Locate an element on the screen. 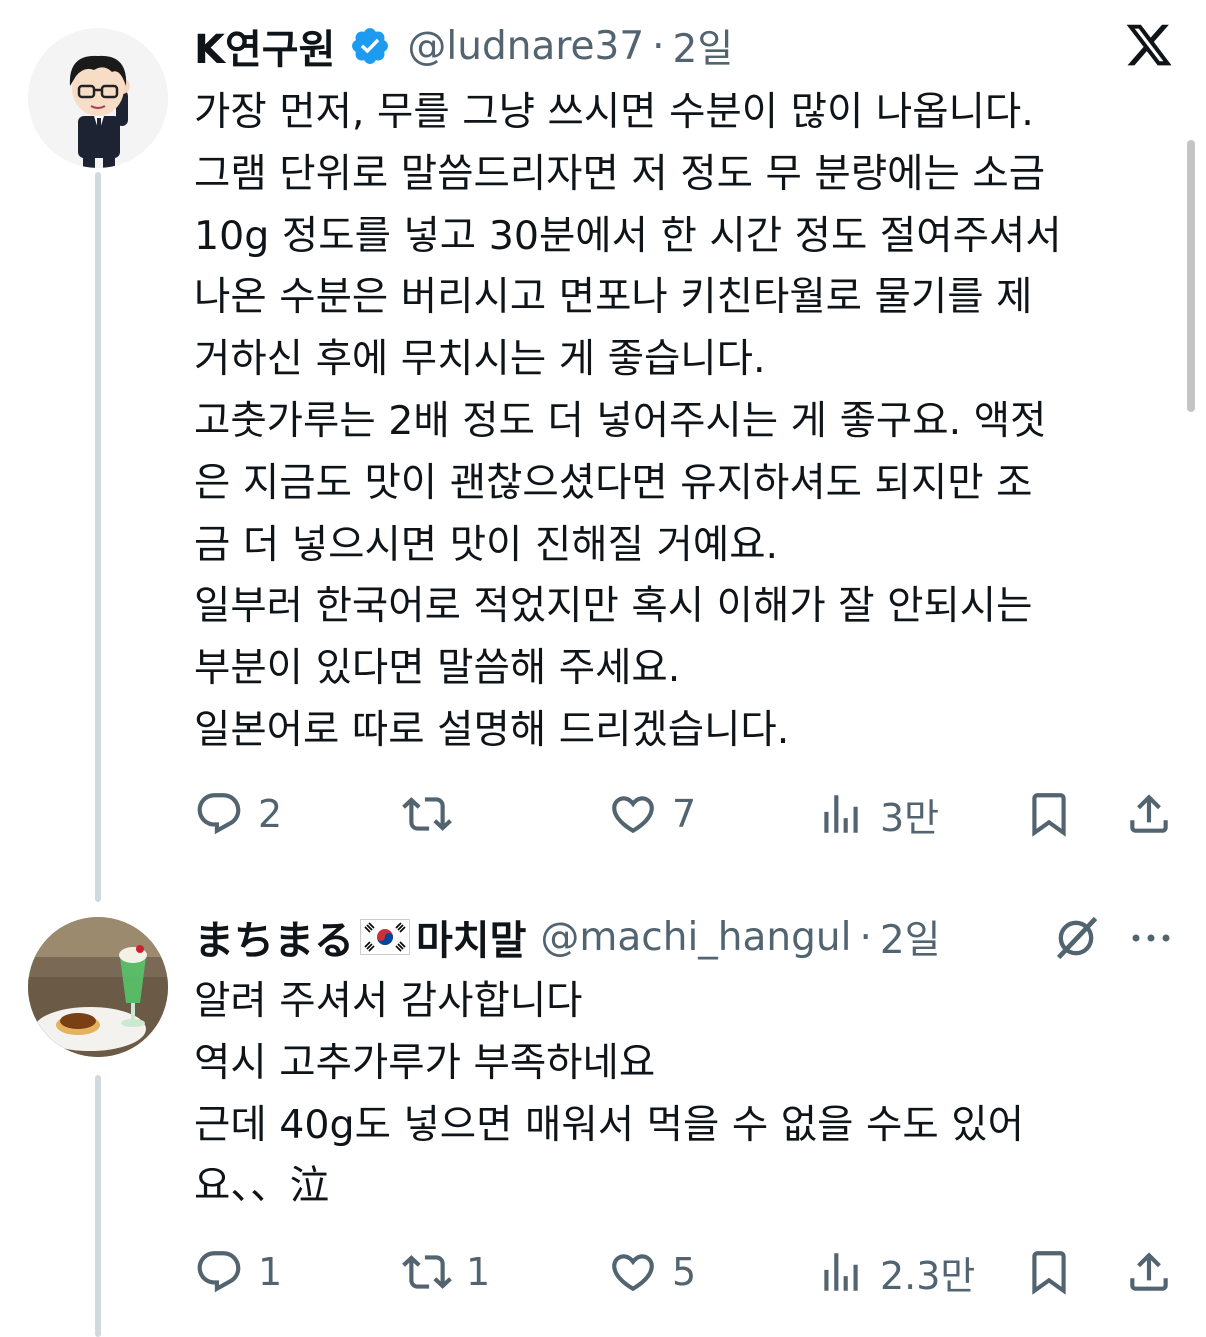 This screenshot has width=1206, height=1337. x-logo-icon is located at coordinates (1149, 45).